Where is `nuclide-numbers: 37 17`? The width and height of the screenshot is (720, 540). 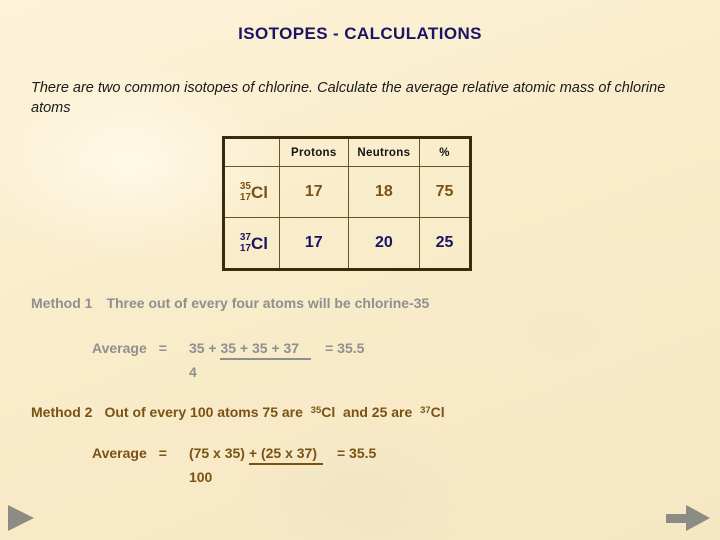 nuclide-numbers: 37 17 is located at coordinates (243, 243).